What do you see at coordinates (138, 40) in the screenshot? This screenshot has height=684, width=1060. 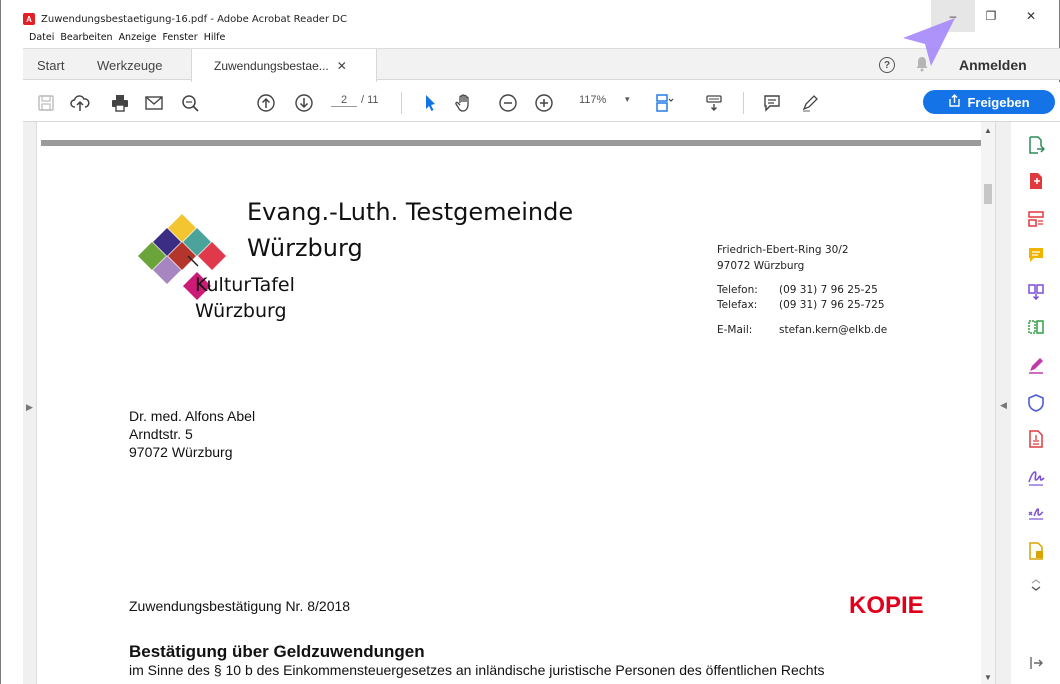 I see `menu-anzeige: Anzeige` at bounding box center [138, 40].